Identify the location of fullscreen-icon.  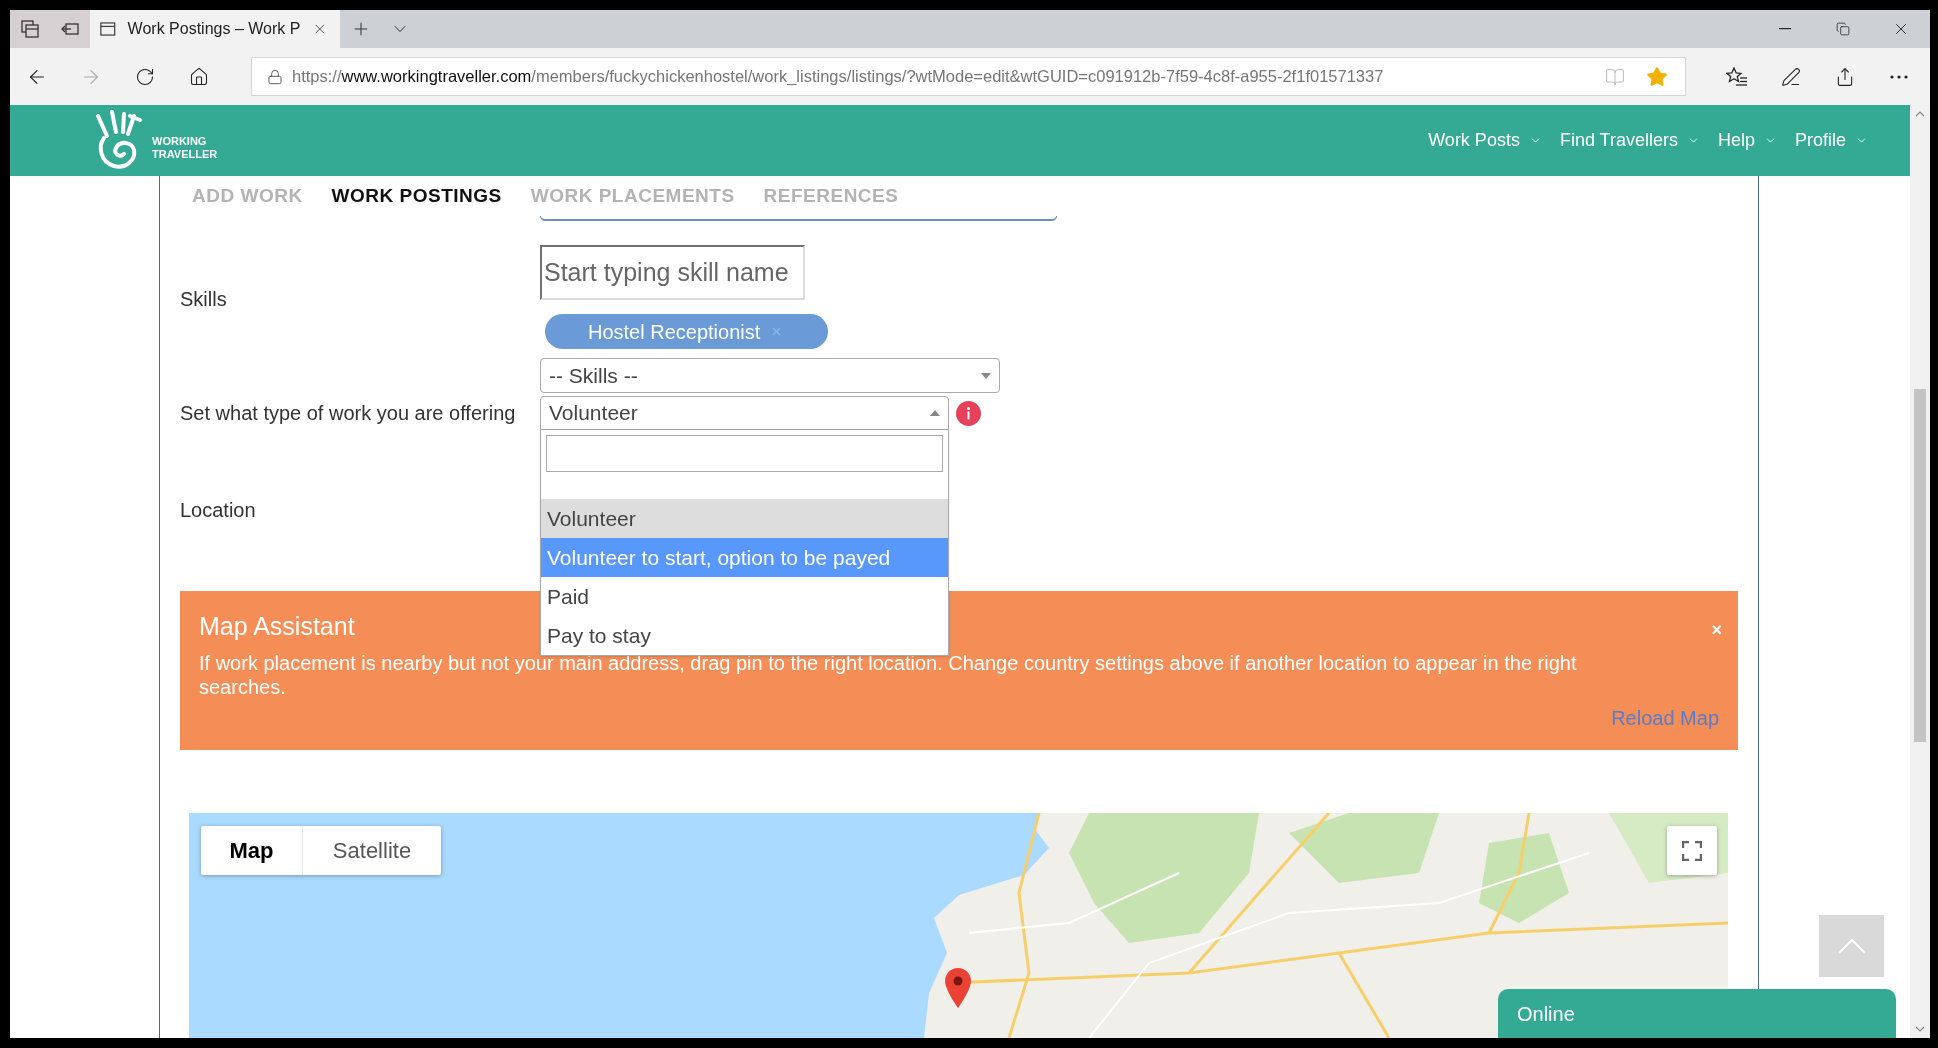
(1692, 850).